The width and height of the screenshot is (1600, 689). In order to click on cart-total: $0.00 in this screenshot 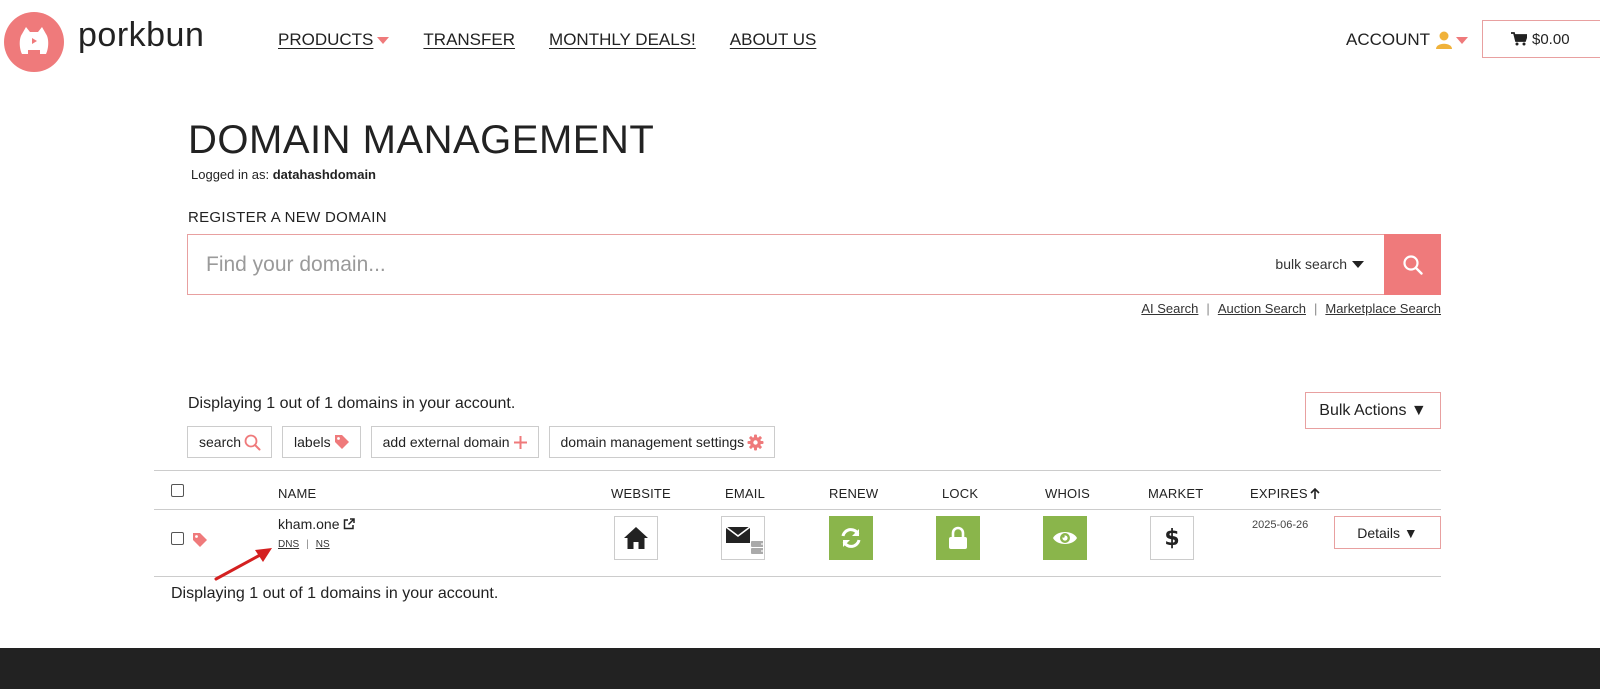, I will do `click(1551, 39)`.